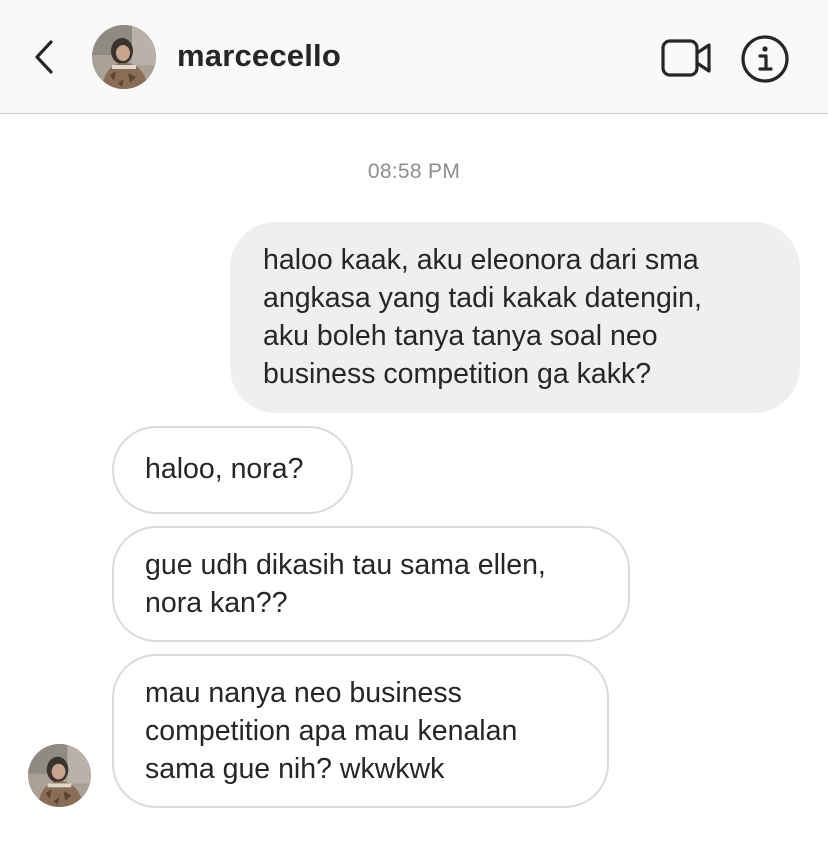 The image size is (828, 851). I want to click on received-message-bubble: haloo, nora?, so click(232, 470).